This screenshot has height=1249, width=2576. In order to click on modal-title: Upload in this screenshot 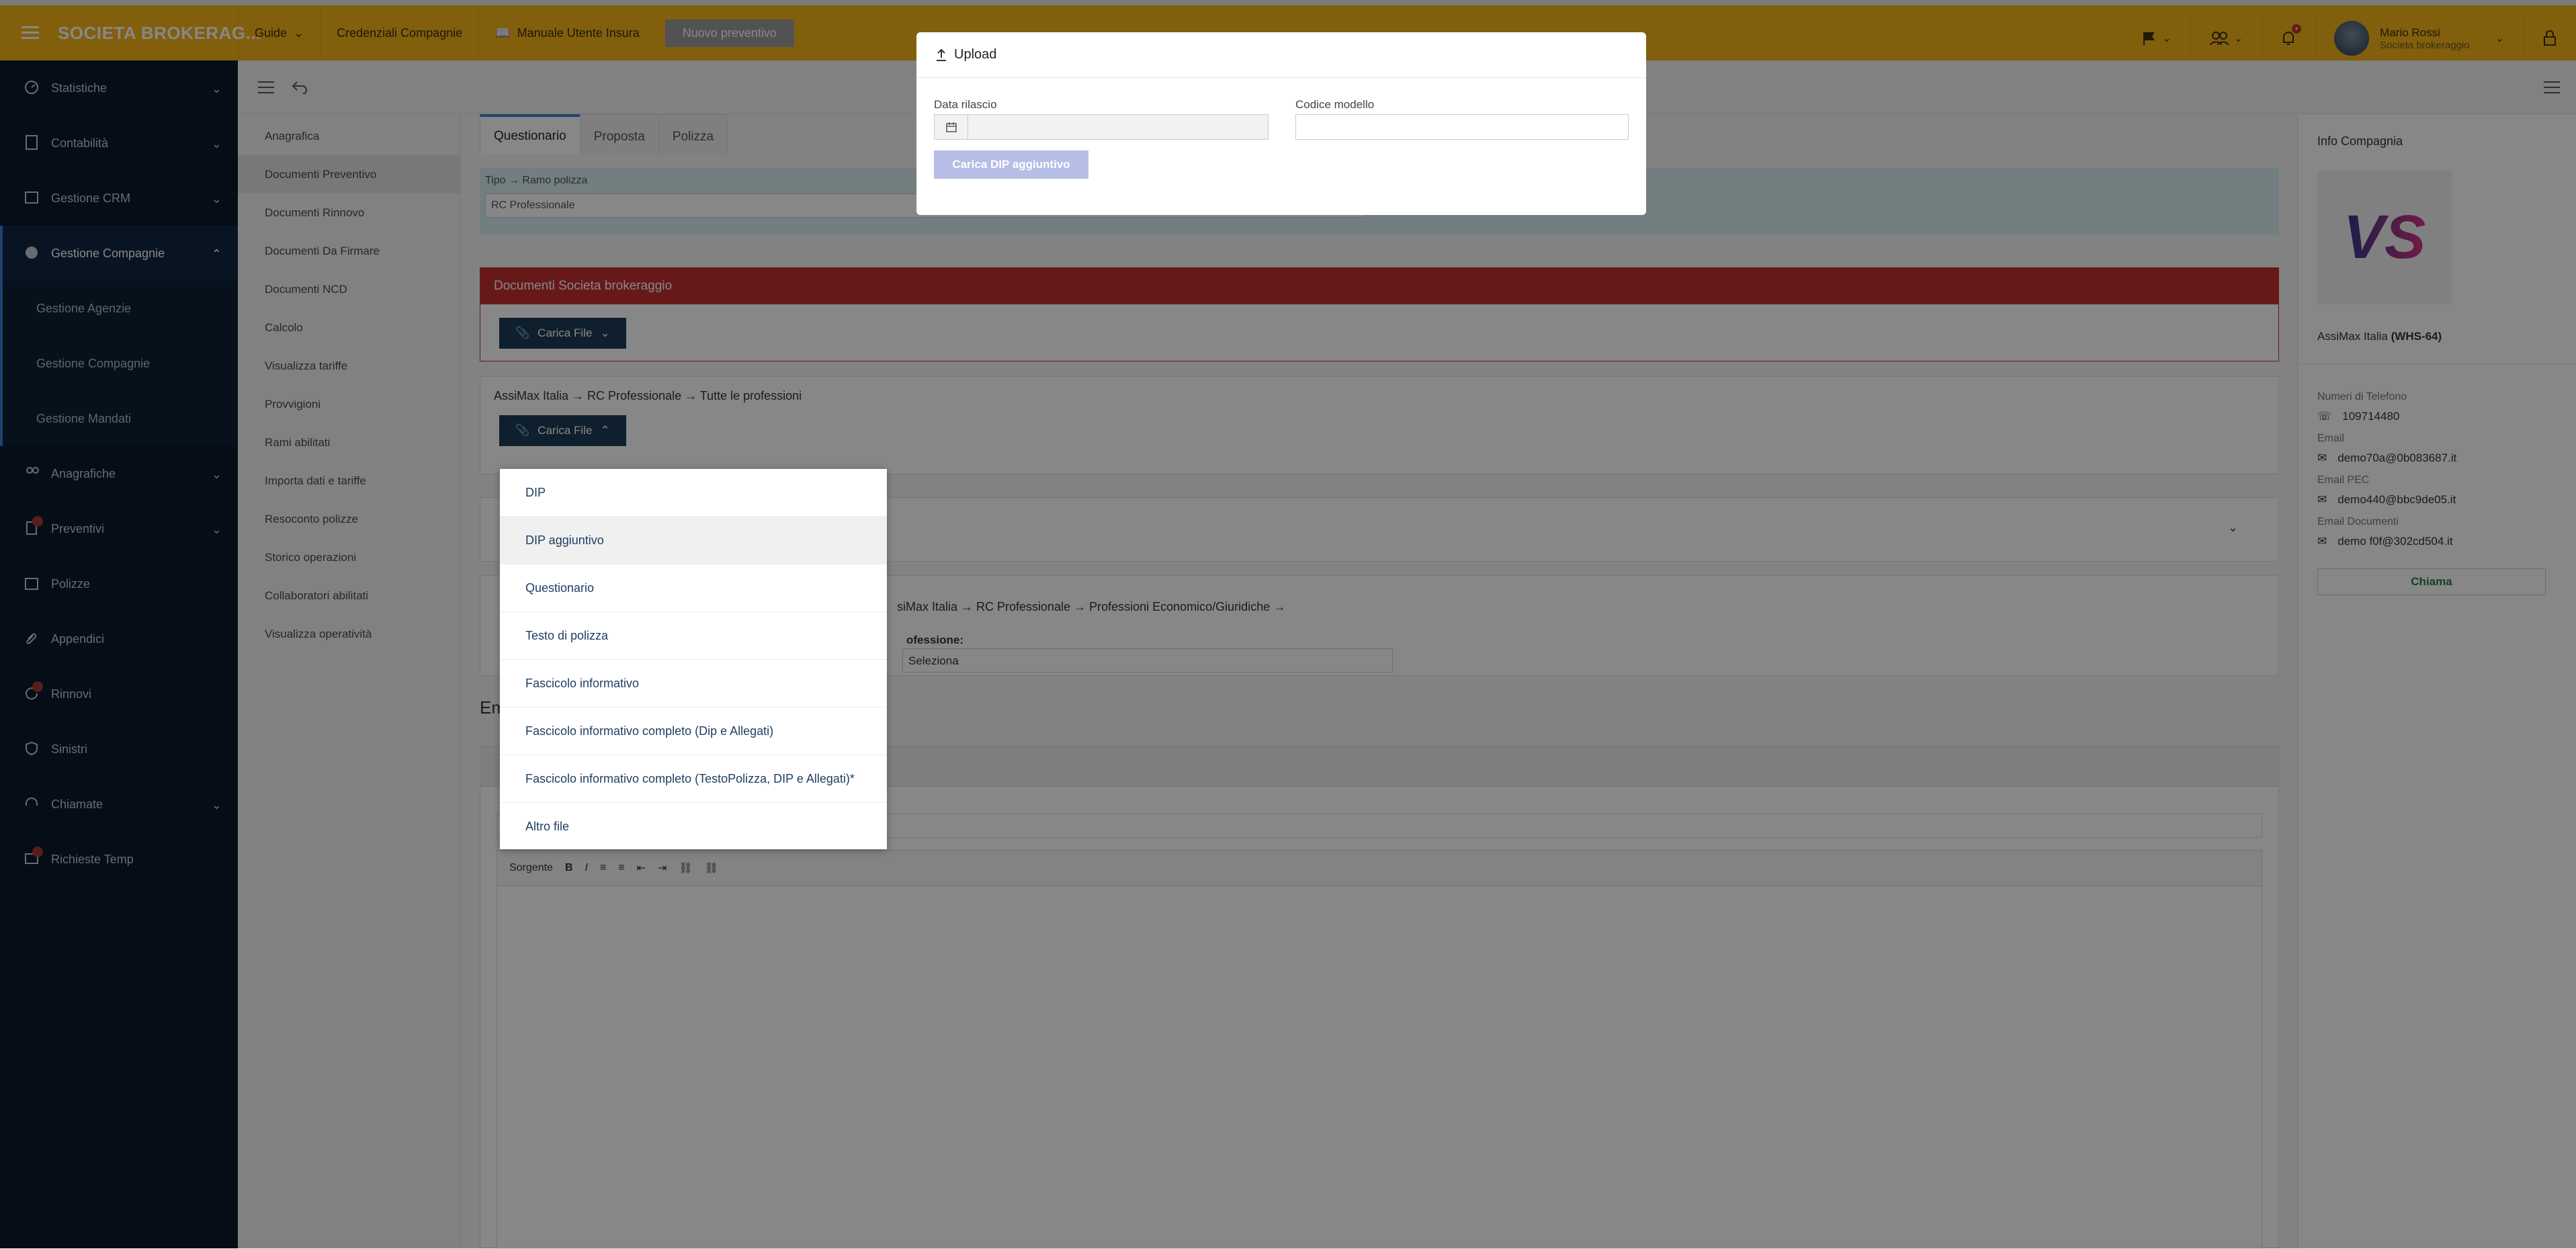, I will do `click(975, 54)`.